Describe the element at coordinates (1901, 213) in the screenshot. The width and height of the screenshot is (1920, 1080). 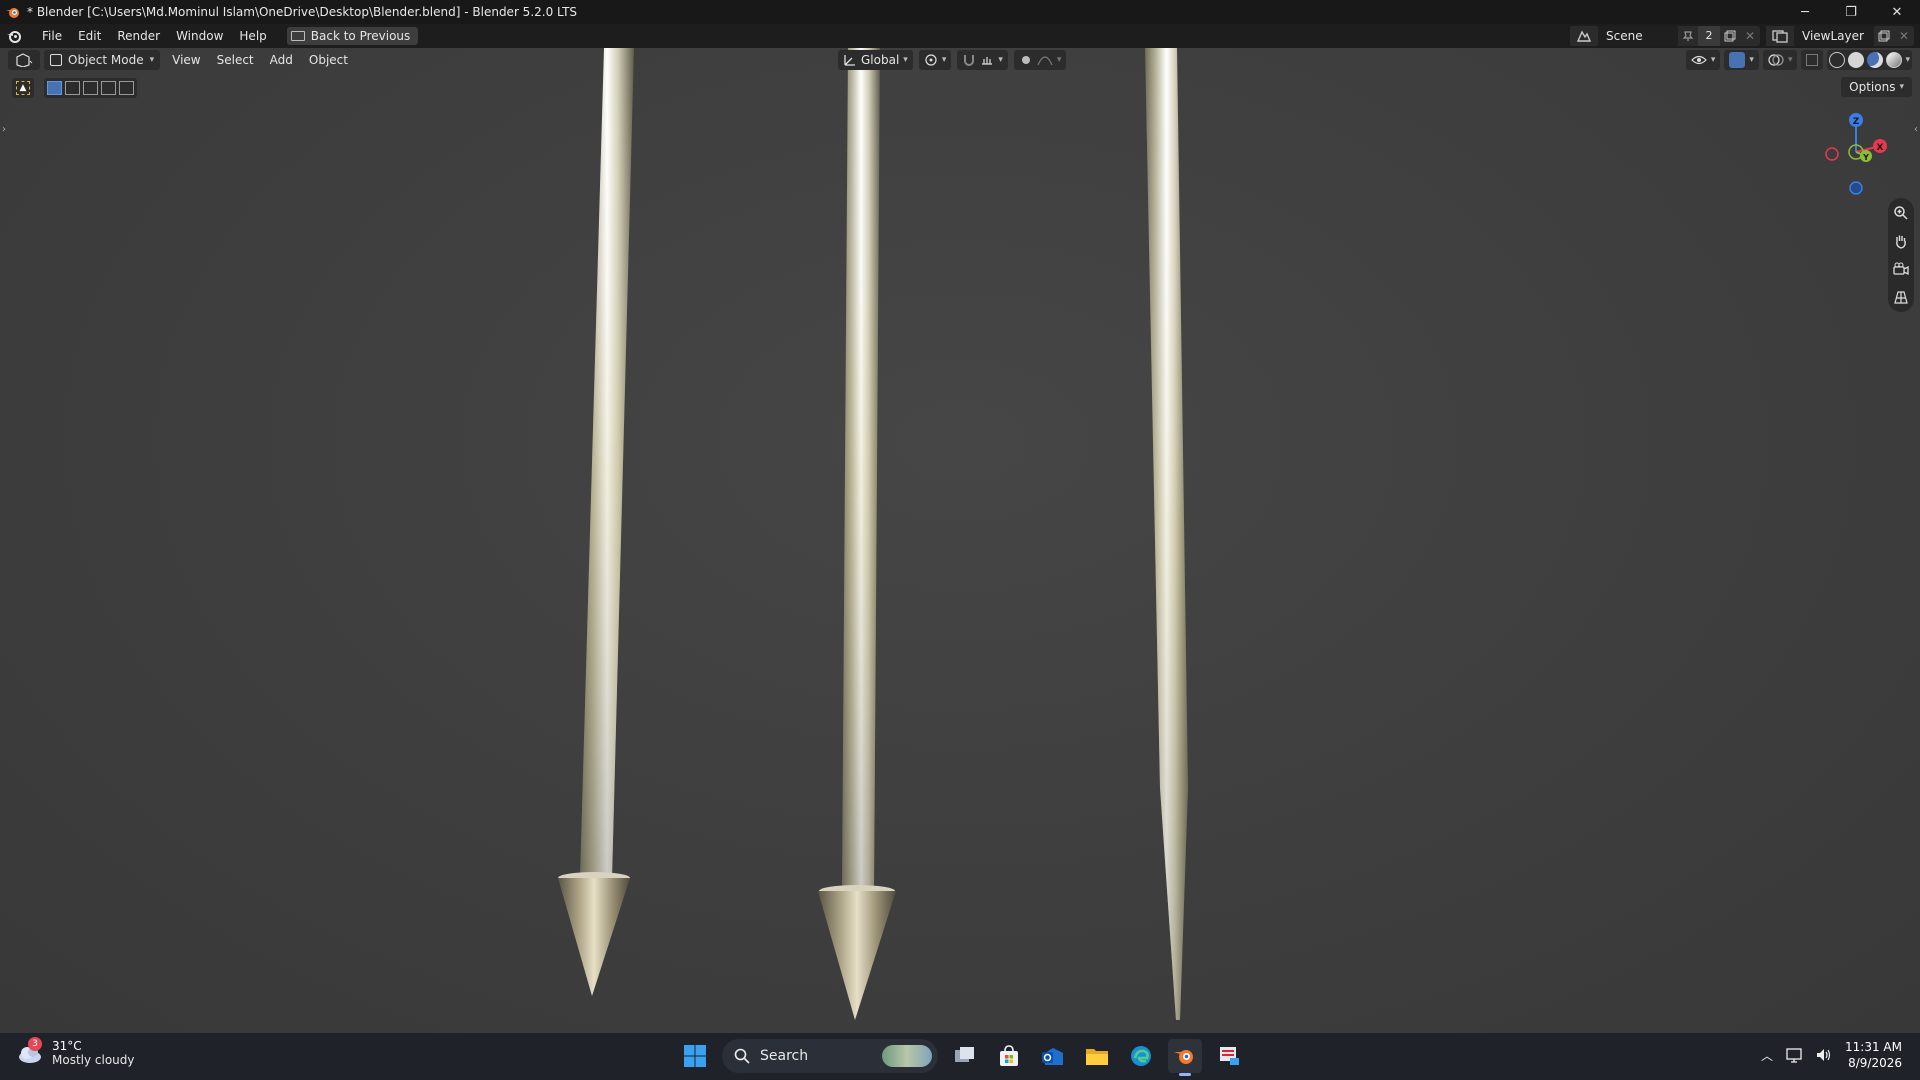
I see `zoom-icon` at that location.